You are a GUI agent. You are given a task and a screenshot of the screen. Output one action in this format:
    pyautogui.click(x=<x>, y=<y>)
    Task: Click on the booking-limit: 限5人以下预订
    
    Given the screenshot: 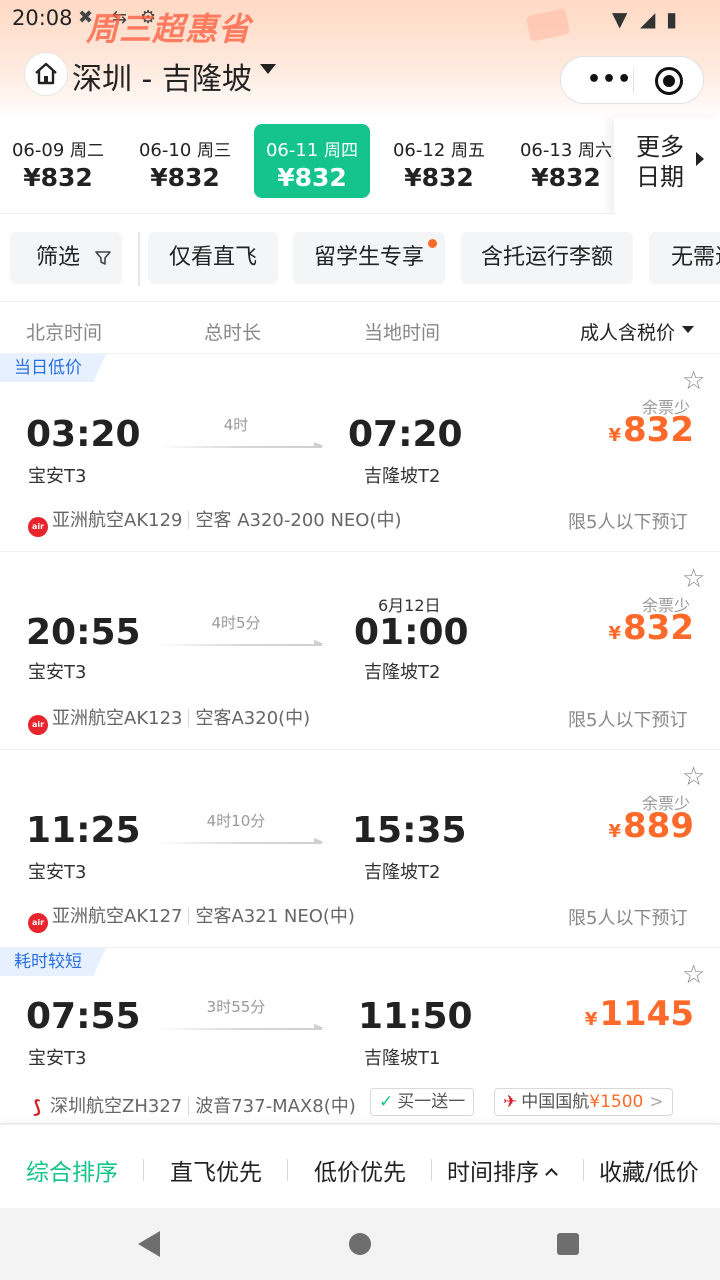 What is the action you would take?
    pyautogui.click(x=628, y=720)
    